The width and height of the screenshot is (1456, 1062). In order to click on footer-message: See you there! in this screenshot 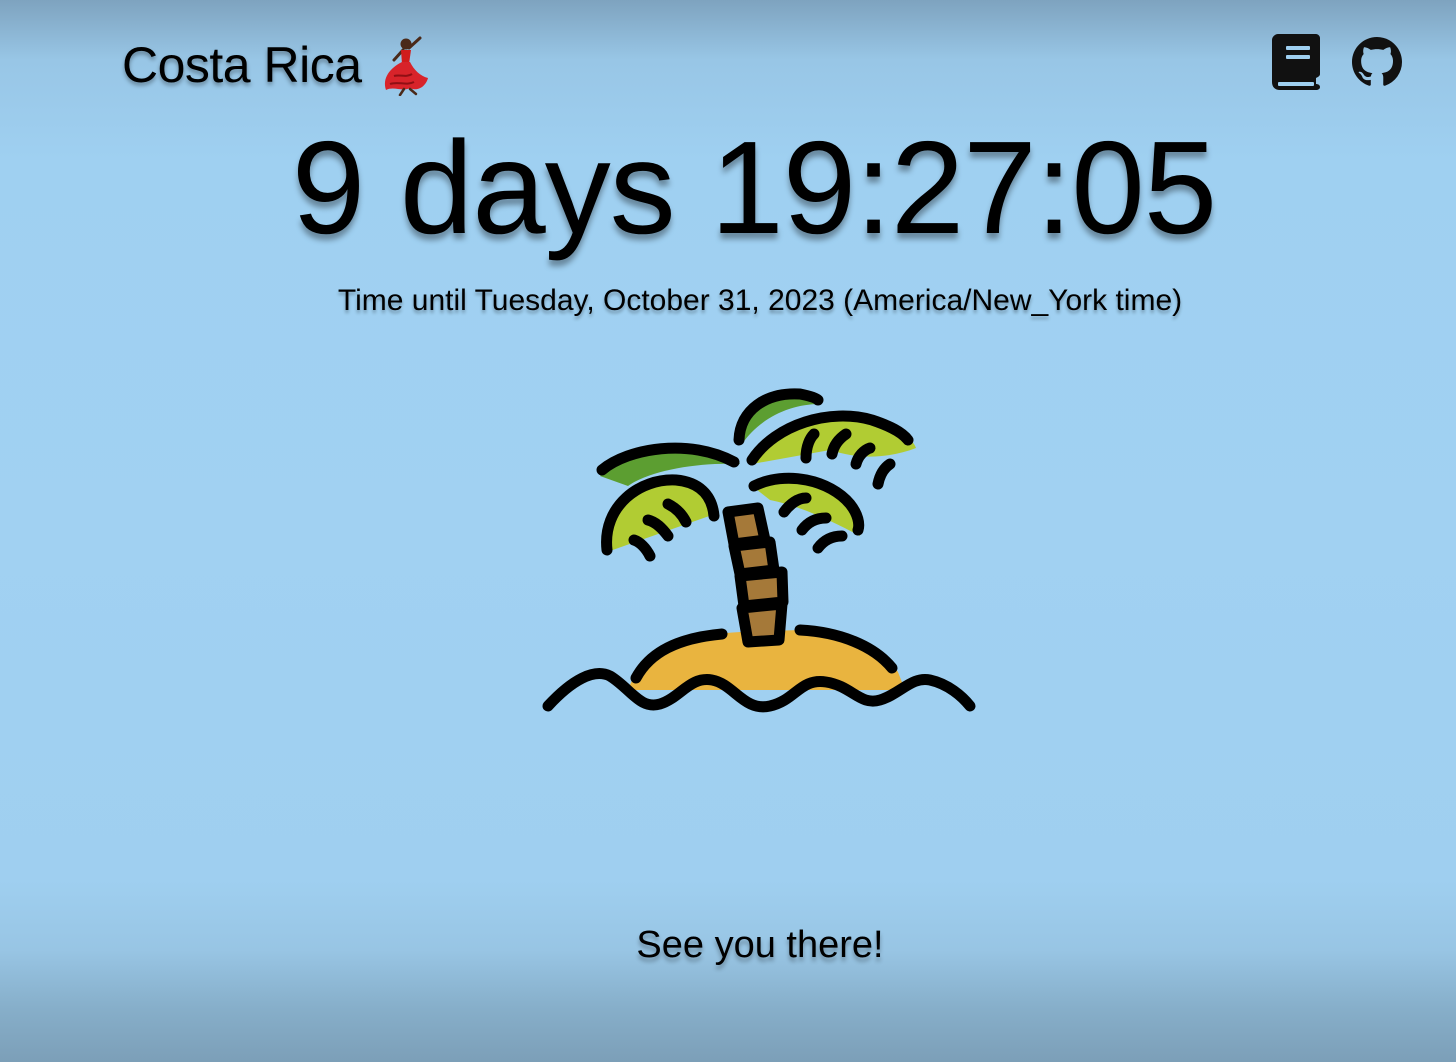, I will do `click(760, 945)`.